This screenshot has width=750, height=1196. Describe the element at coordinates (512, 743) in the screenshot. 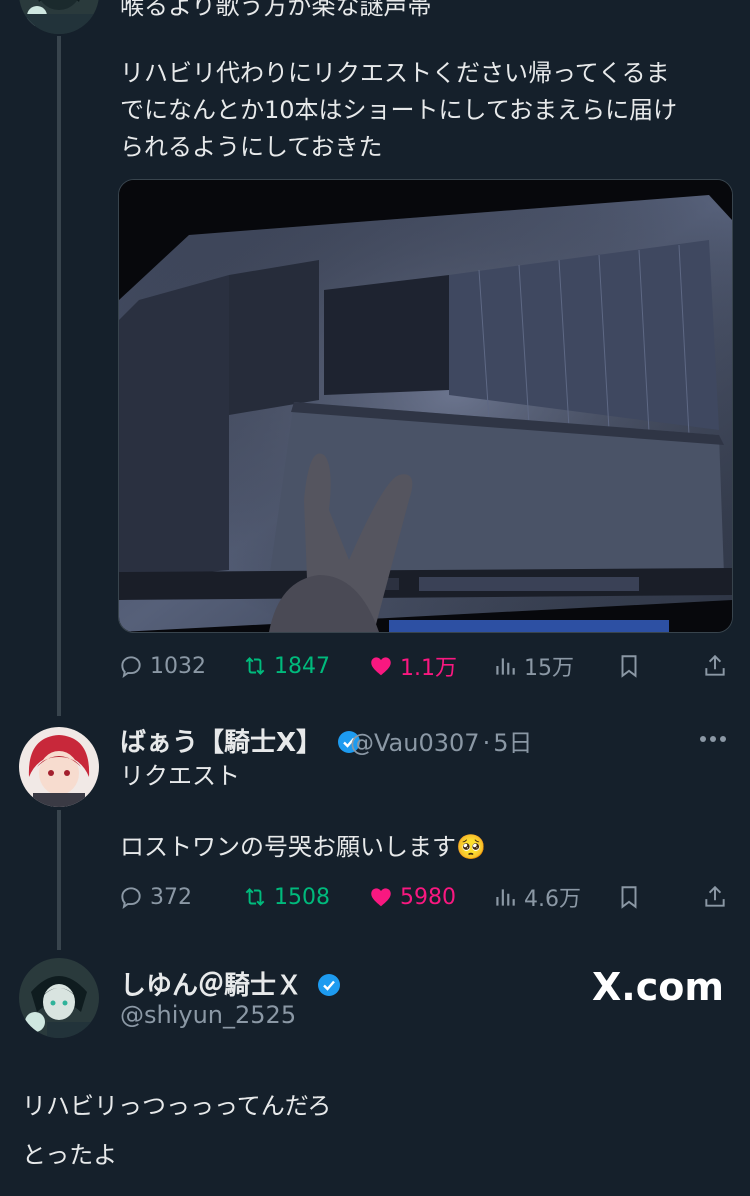

I see `reply-time: 5日` at that location.